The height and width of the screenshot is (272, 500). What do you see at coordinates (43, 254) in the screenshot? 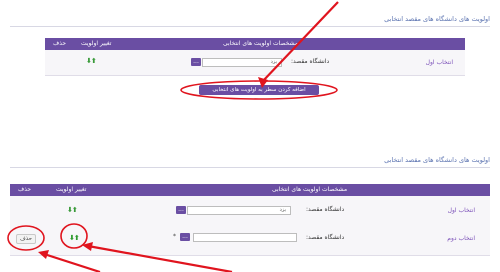
I see `annotation-arrowhead` at bounding box center [43, 254].